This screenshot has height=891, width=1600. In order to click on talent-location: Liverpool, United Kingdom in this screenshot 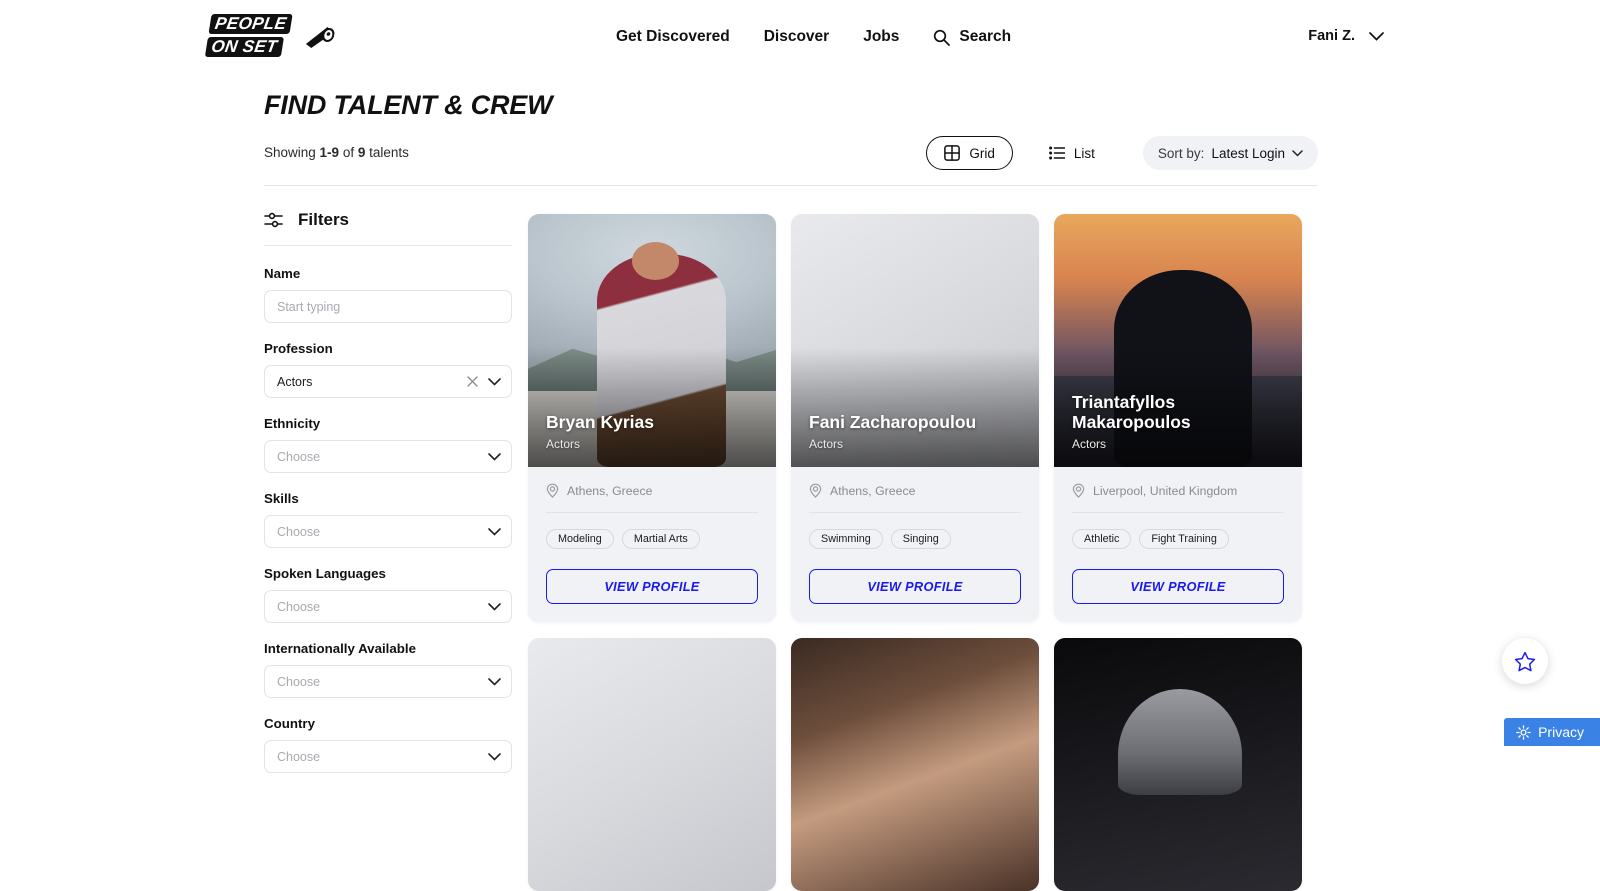, I will do `click(1178, 482)`.